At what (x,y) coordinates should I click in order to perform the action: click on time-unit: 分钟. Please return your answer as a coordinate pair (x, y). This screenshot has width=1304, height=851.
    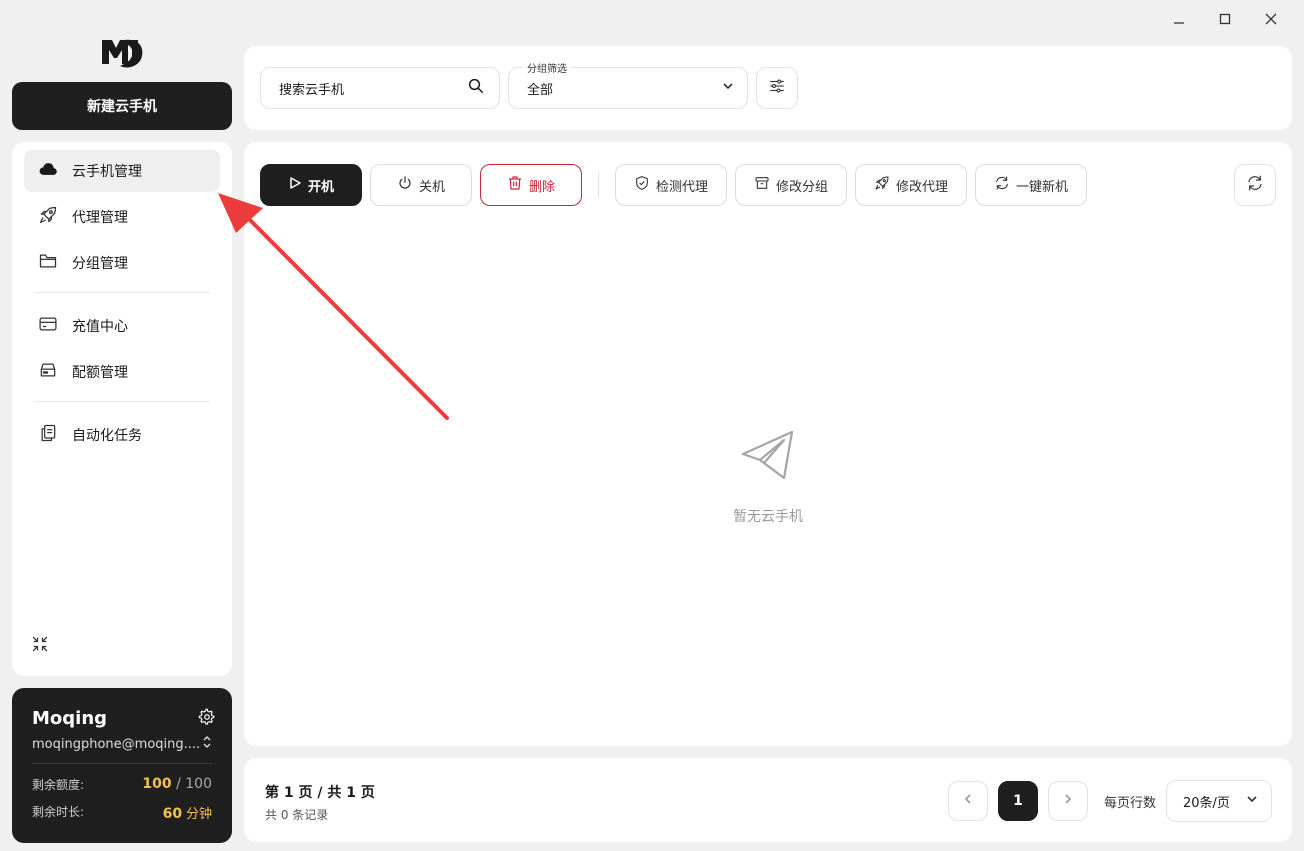
    Looking at the image, I should click on (198, 814).